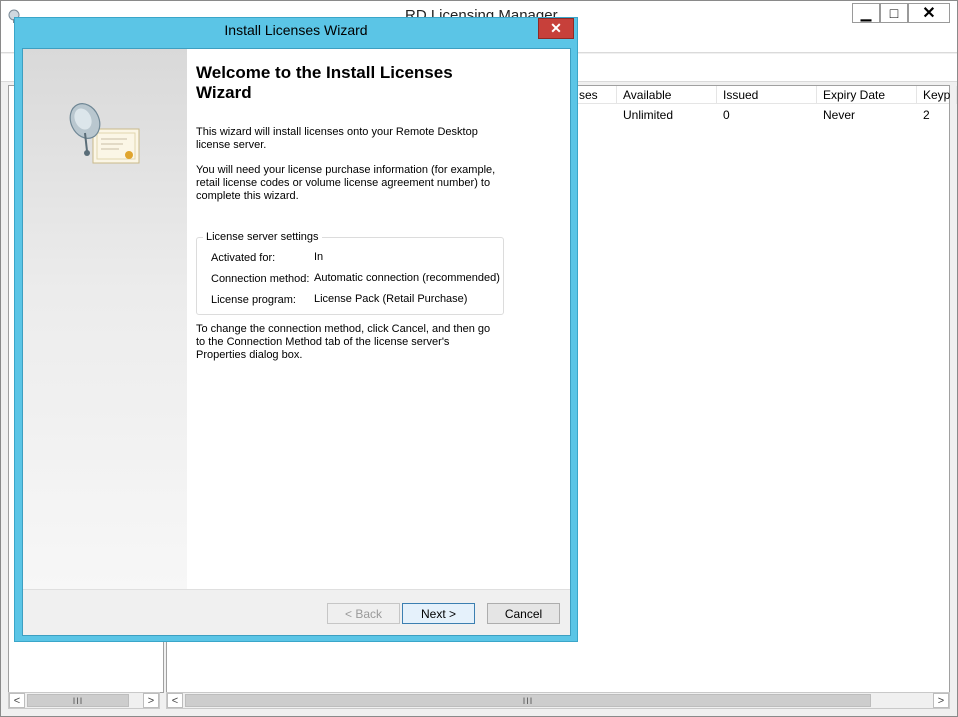  I want to click on column-header-licenses: ses, so click(595, 95).